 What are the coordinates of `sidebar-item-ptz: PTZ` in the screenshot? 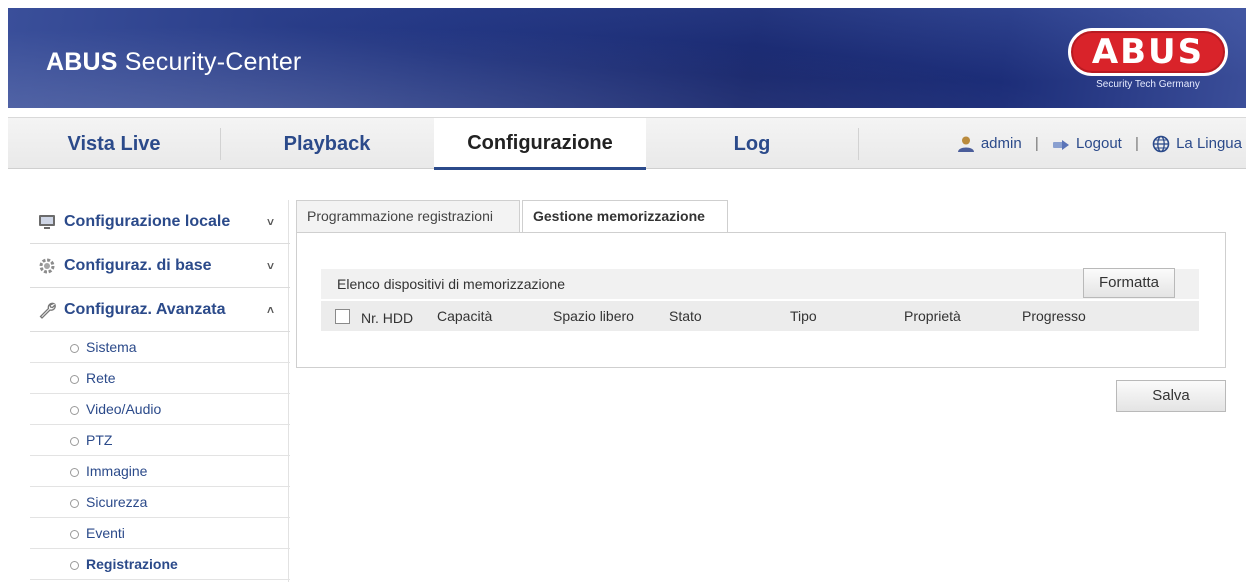 It's located at (160, 440).